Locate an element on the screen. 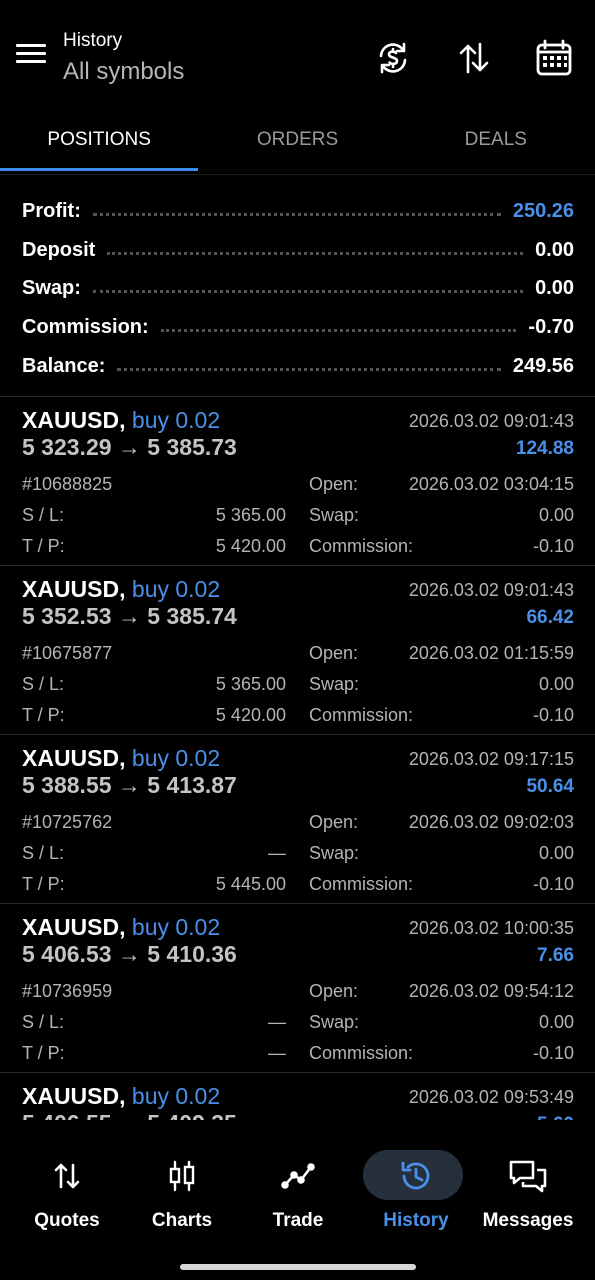 Image resolution: width=595 pixels, height=1280 pixels. deal-open-time: 2026.03.02 09:02:03 is located at coordinates (491, 822).